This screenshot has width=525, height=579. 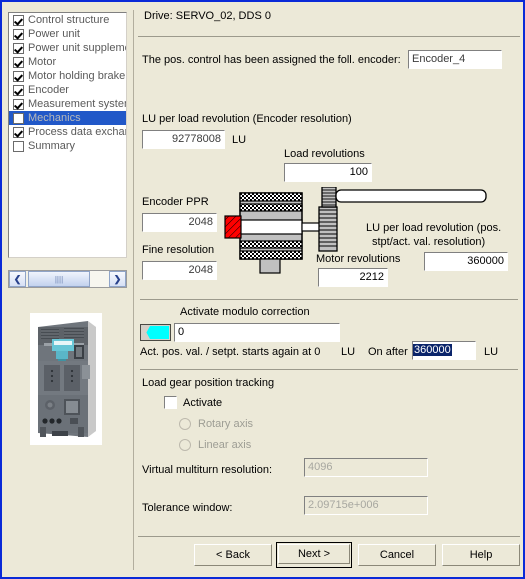 I want to click on lu-unit-encoder-res: LU, so click(x=239, y=140).